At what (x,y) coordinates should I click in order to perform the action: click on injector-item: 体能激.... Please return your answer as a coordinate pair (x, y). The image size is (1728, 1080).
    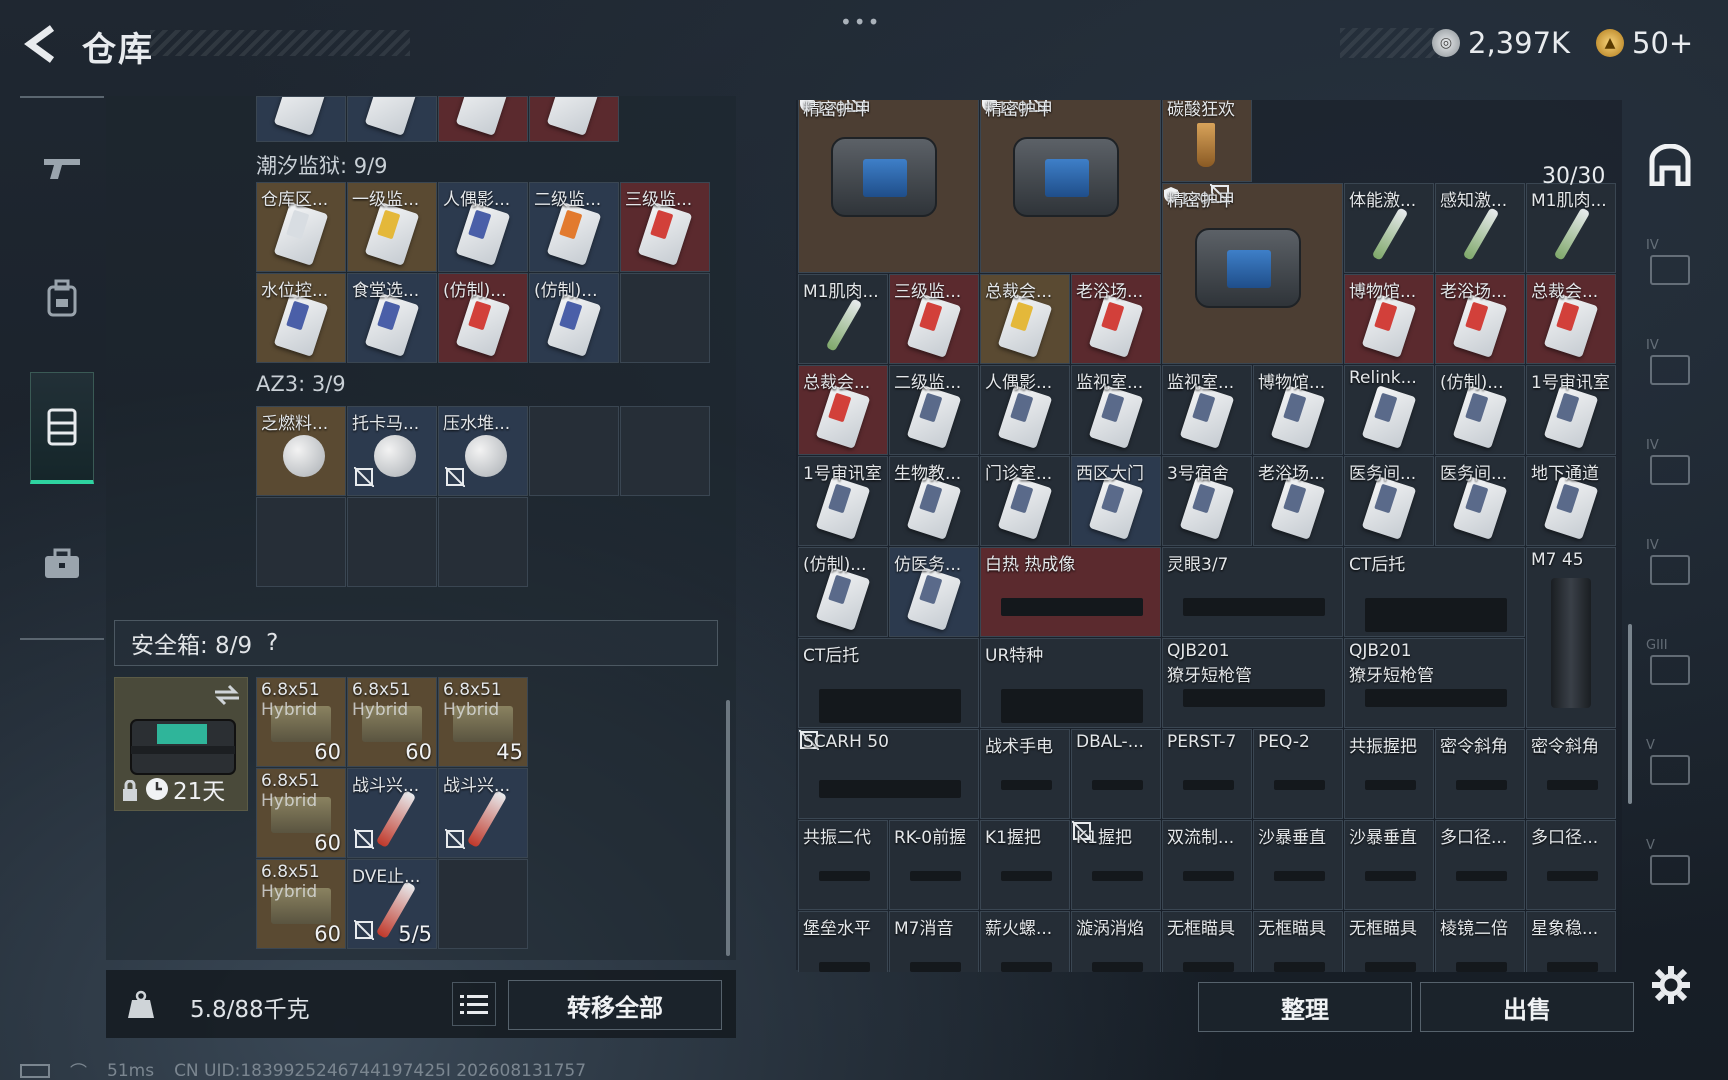
    Looking at the image, I should click on (1389, 228).